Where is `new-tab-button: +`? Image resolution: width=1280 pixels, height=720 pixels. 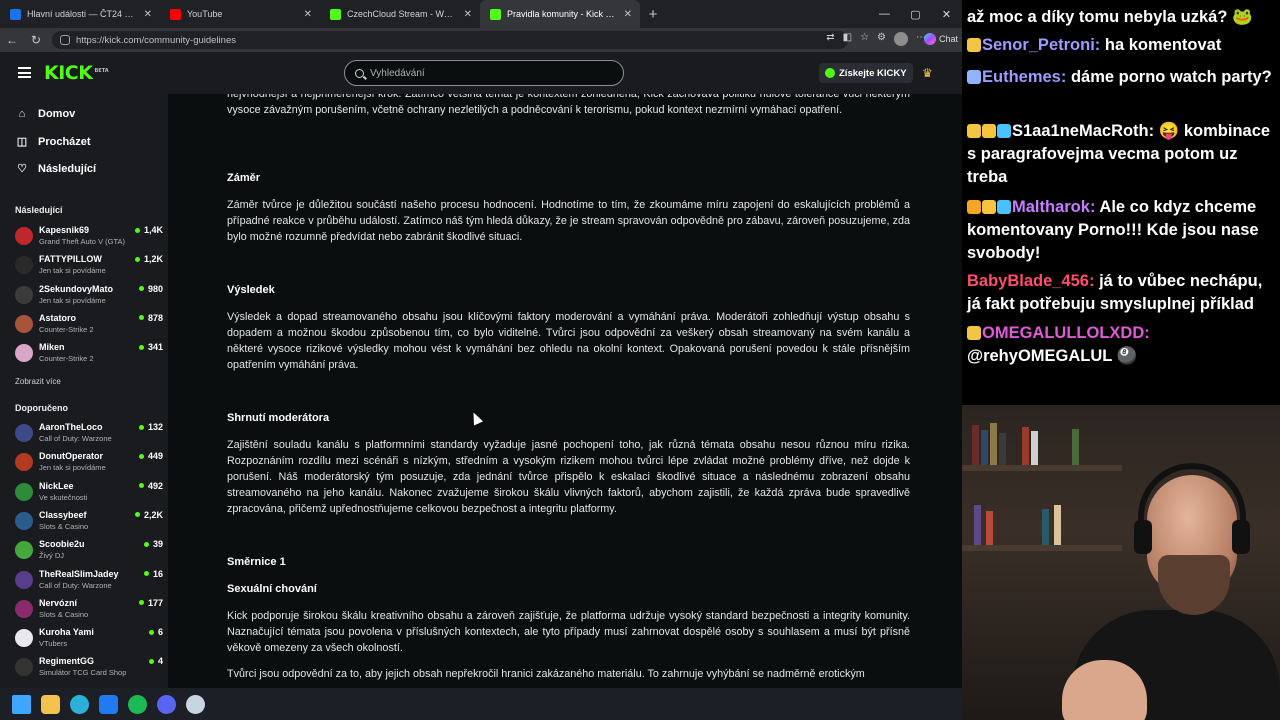
new-tab-button: + is located at coordinates (653, 14).